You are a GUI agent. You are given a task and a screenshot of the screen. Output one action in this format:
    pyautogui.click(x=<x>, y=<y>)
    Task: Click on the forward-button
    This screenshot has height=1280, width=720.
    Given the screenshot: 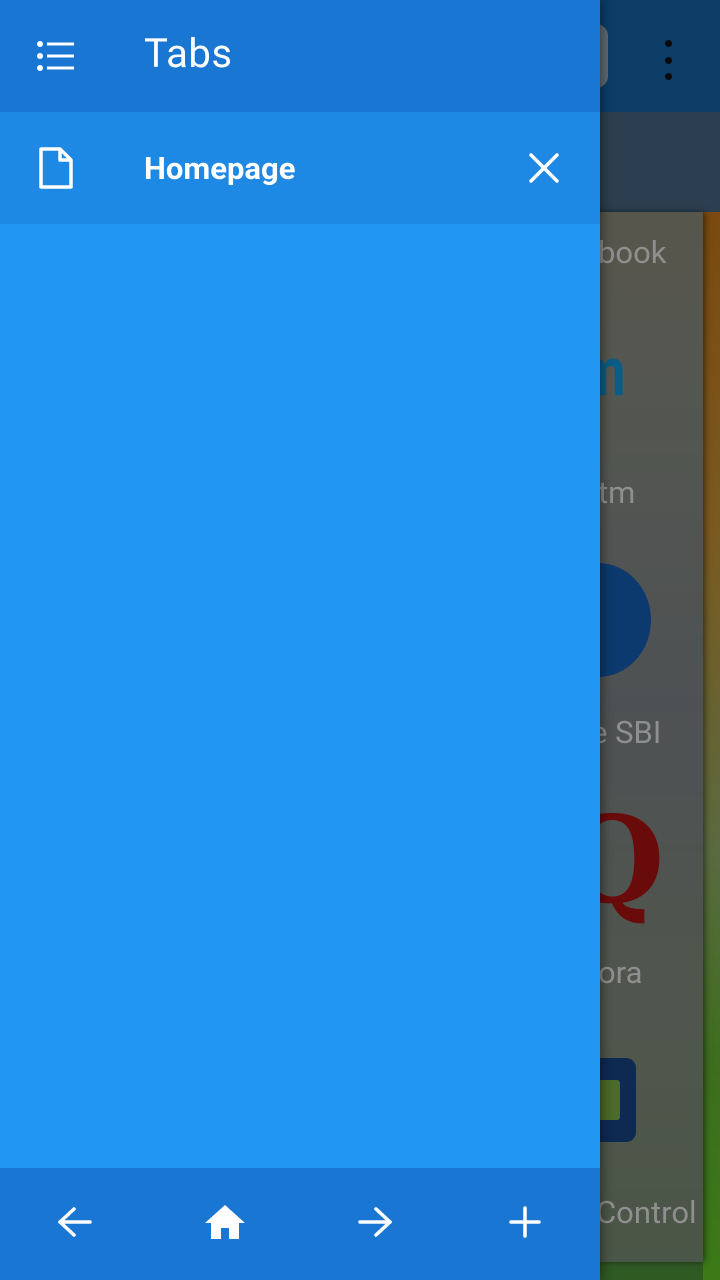 What is the action you would take?
    pyautogui.click(x=375, y=1224)
    